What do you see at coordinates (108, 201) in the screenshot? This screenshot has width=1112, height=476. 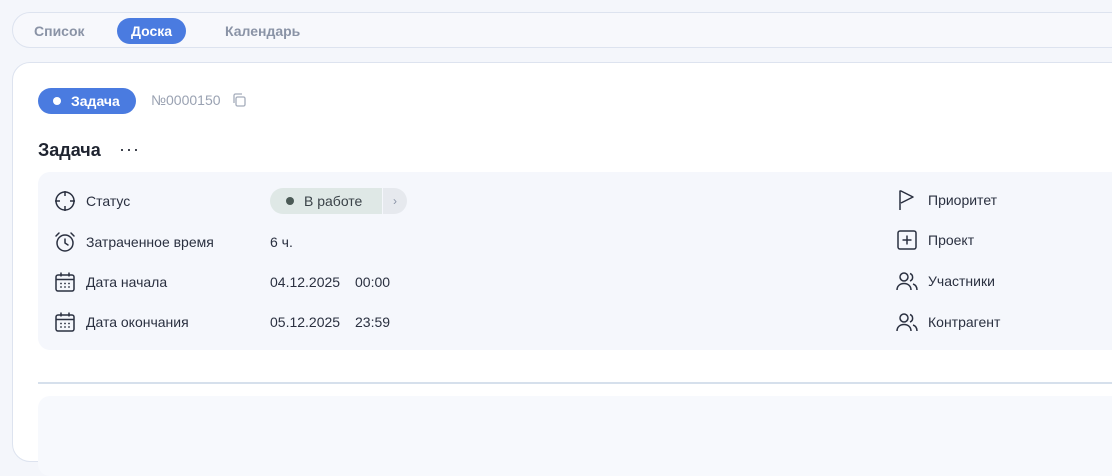 I see `status-label: Статус` at bounding box center [108, 201].